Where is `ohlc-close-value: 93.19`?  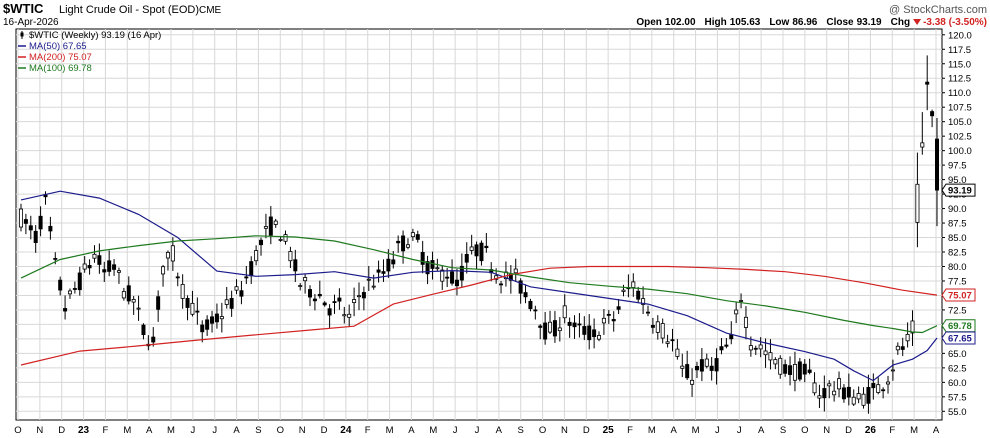 ohlc-close-value: 93.19 is located at coordinates (869, 22).